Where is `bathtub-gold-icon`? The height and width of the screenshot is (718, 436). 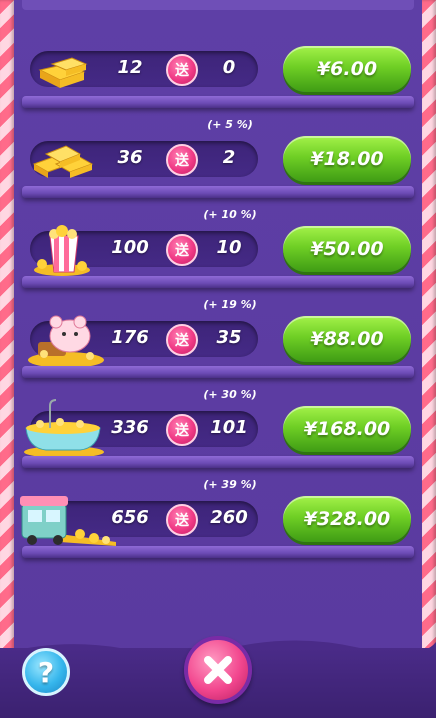
bathtub-gold-icon is located at coordinates (65, 427).